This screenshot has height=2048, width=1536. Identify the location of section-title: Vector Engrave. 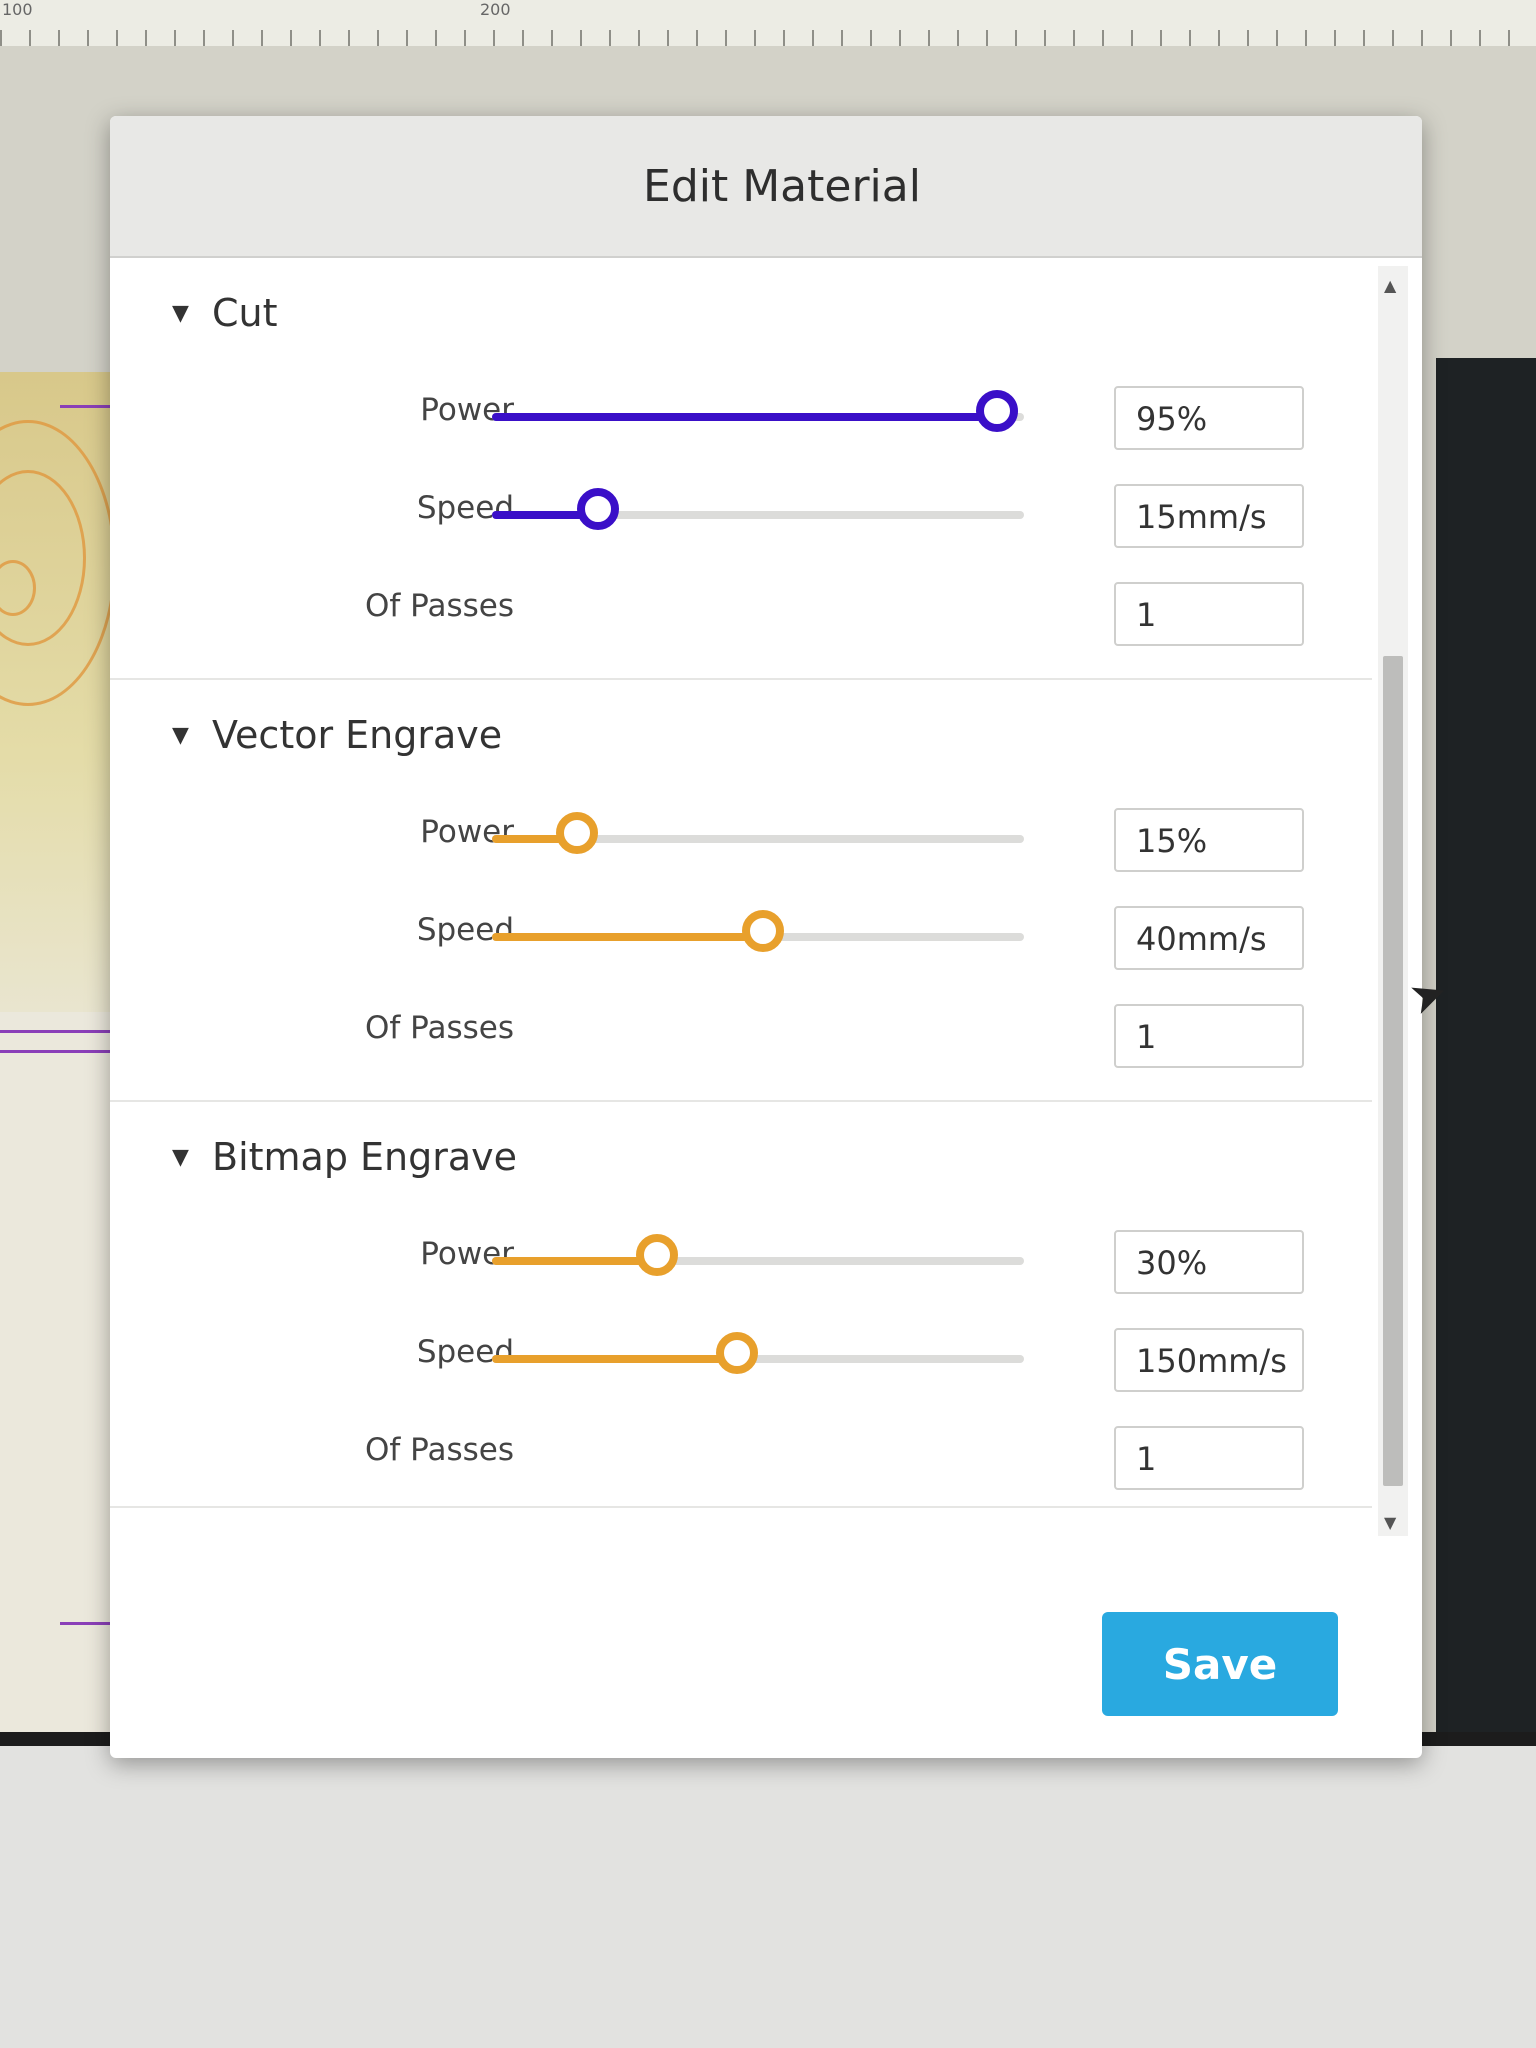
(357, 735).